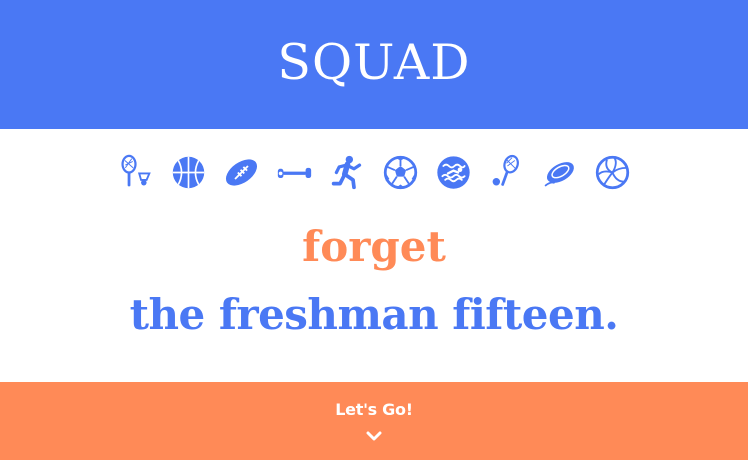 The width and height of the screenshot is (748, 460). Describe the element at coordinates (294, 172) in the screenshot. I see `dumbbell-icon` at that location.